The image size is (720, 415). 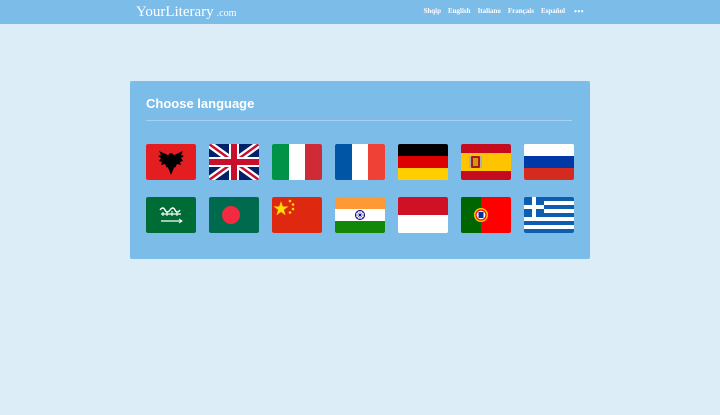 I want to click on more-menu-button: •••, so click(x=579, y=11).